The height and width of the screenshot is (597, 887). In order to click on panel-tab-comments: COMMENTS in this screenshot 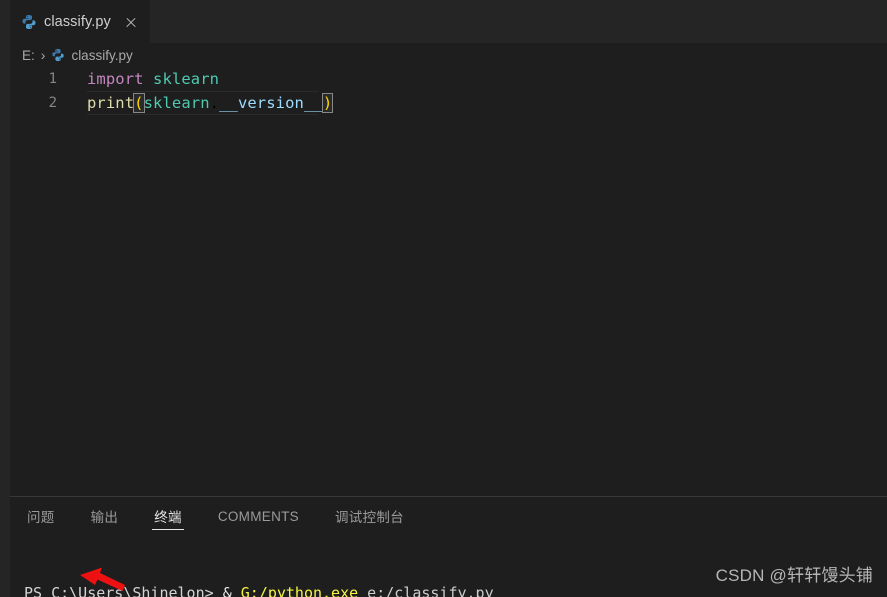, I will do `click(258, 516)`.